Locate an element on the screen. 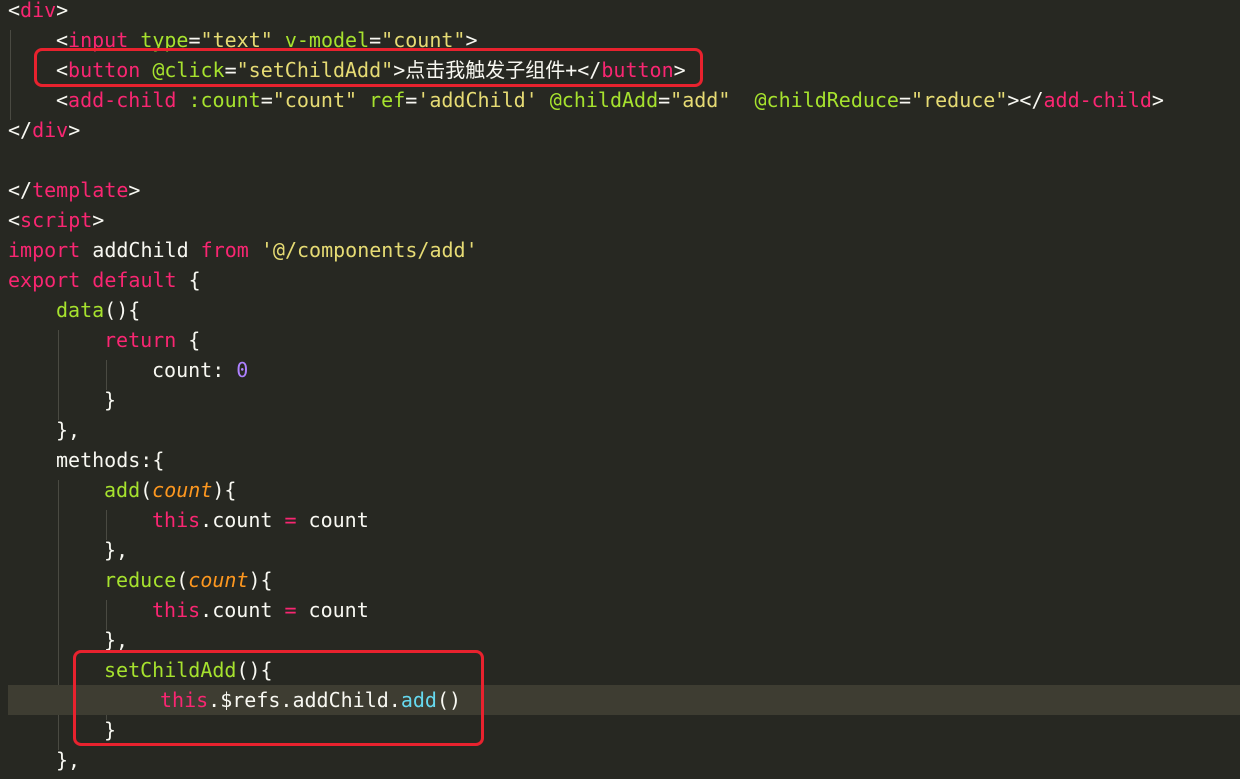 The height and width of the screenshot is (779, 1240). code-text: <script> is located at coordinates (56, 220).